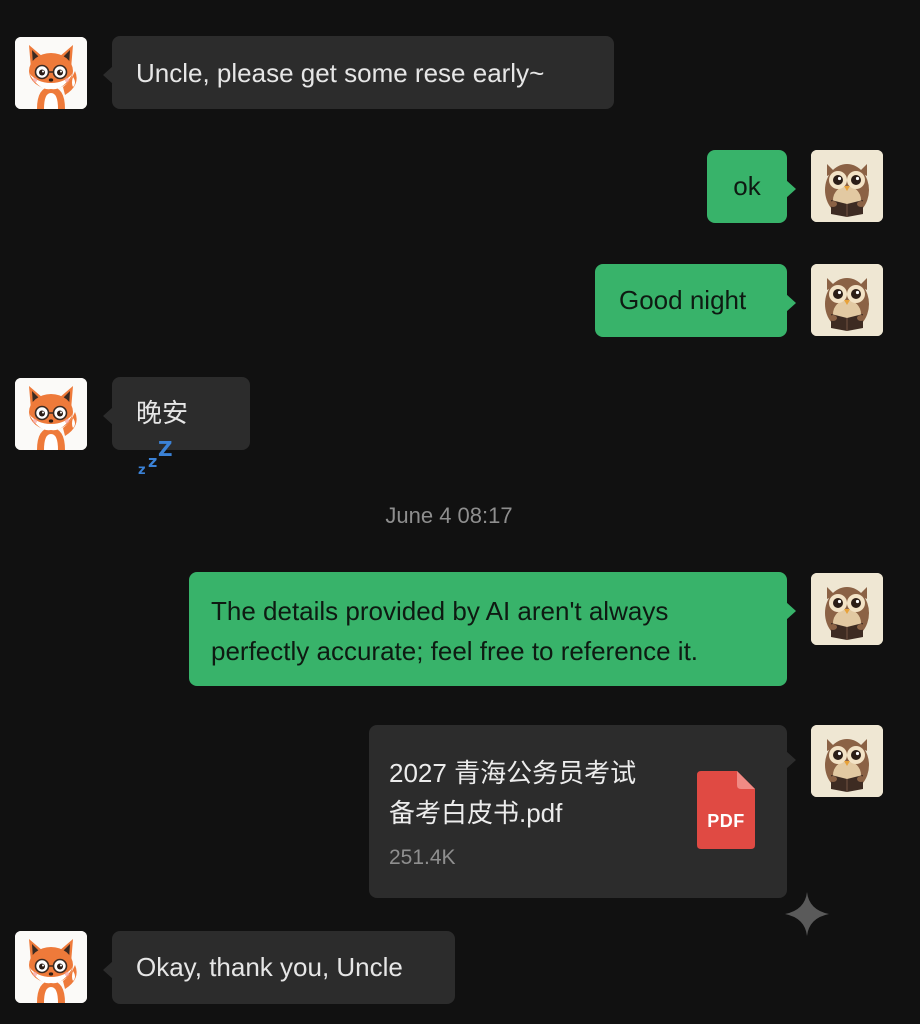 The image size is (920, 1024). I want to click on pdf-type-label: PDF, so click(726, 821).